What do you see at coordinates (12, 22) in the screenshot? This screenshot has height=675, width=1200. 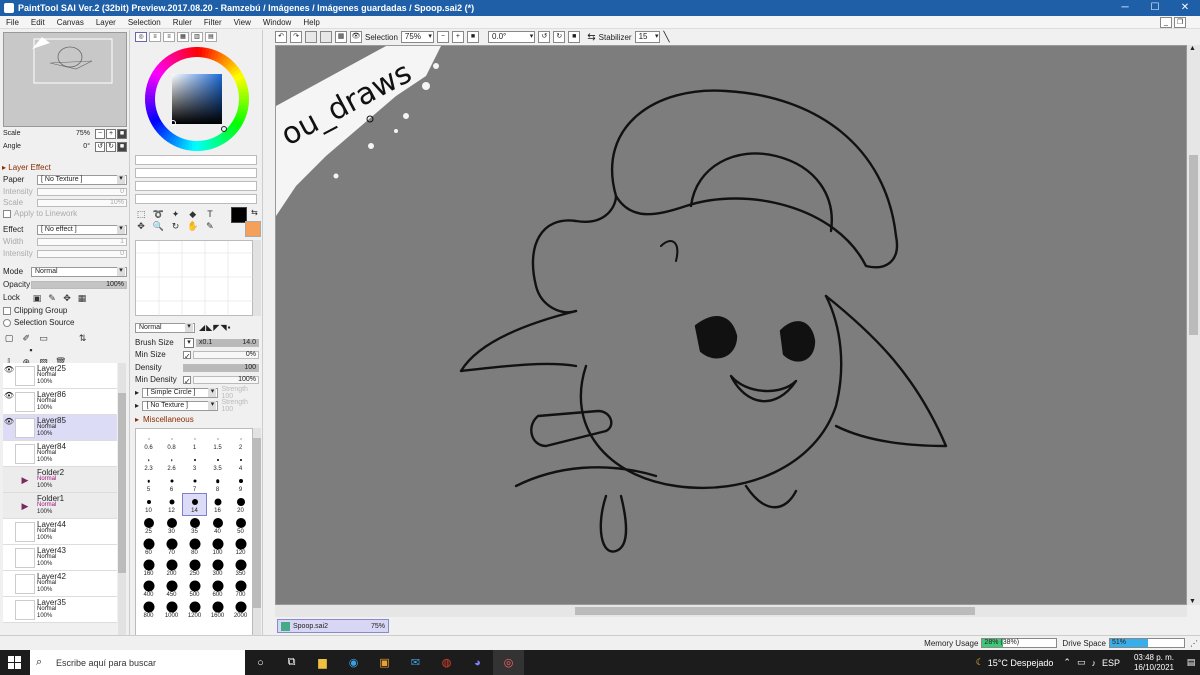 I see `menu-file: File` at bounding box center [12, 22].